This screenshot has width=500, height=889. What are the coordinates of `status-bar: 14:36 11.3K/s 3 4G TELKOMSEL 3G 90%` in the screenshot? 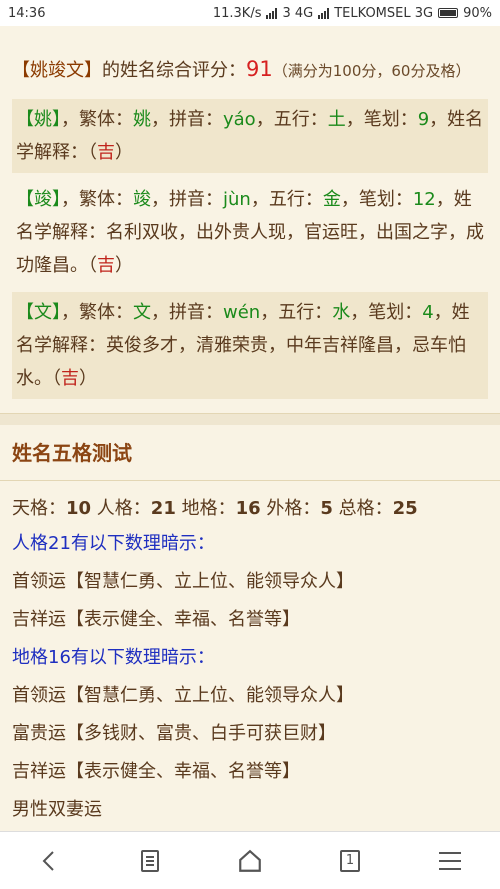 It's located at (250, 13).